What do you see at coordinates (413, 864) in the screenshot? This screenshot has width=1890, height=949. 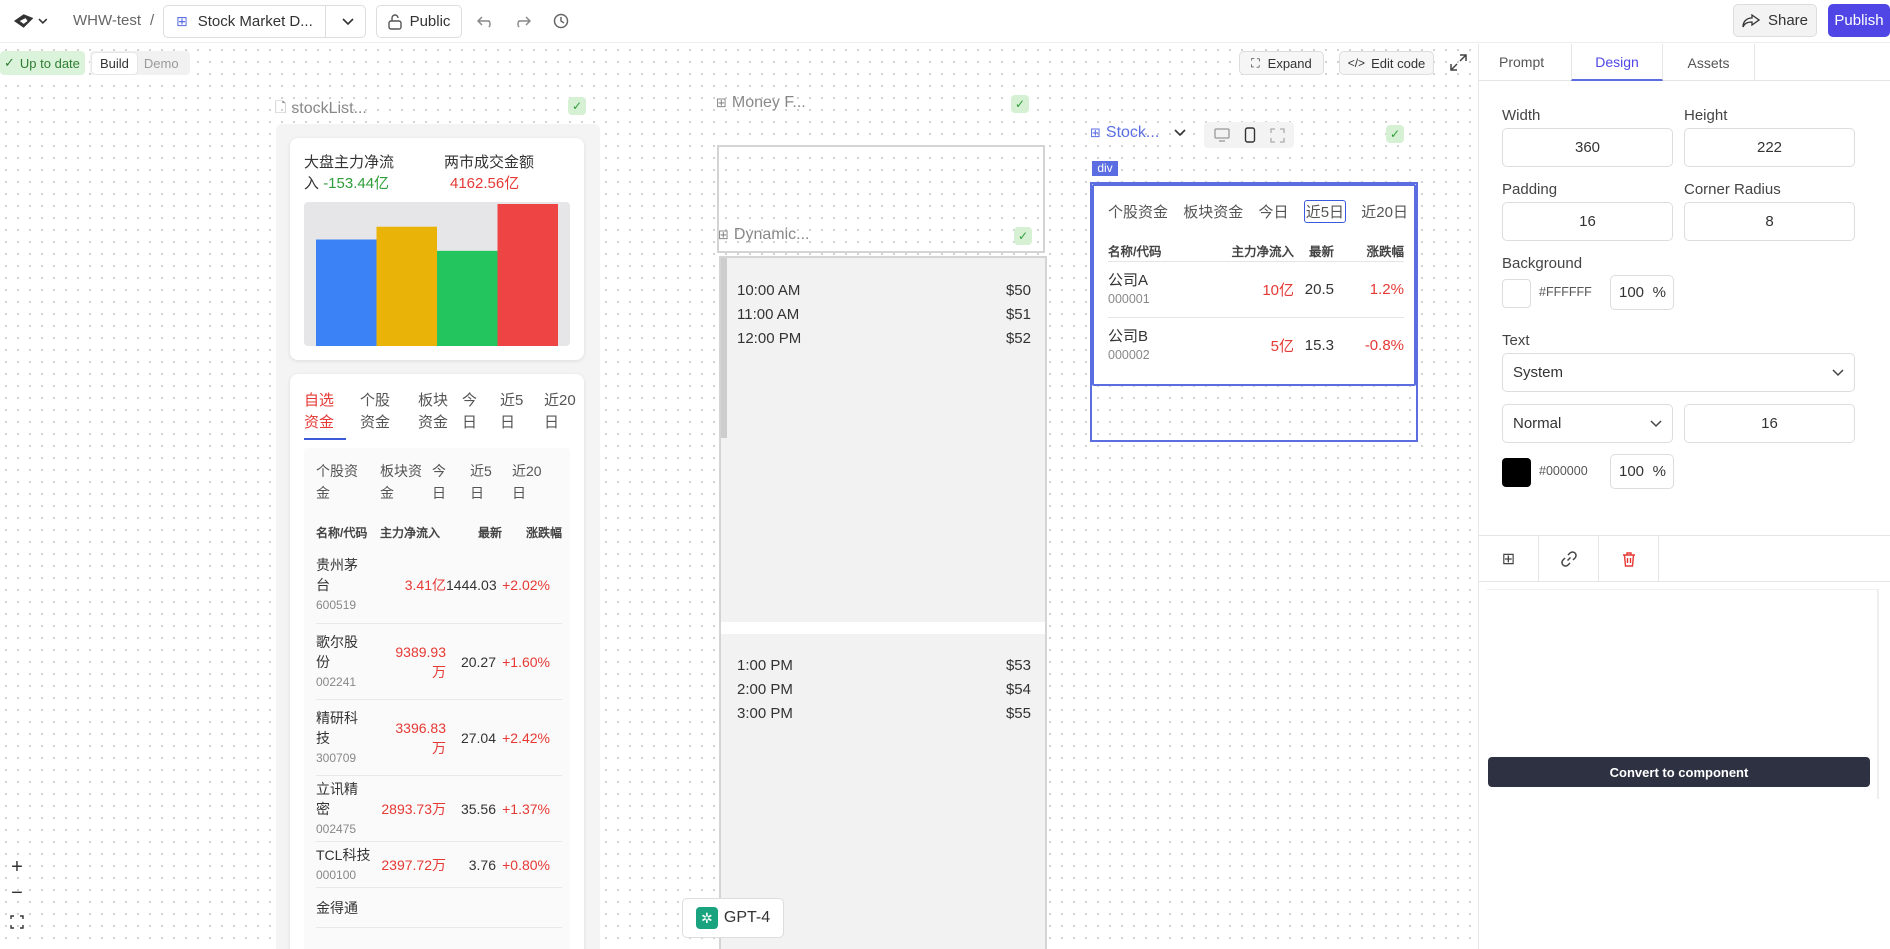 I see `stock-flow: 2397.72万` at bounding box center [413, 864].